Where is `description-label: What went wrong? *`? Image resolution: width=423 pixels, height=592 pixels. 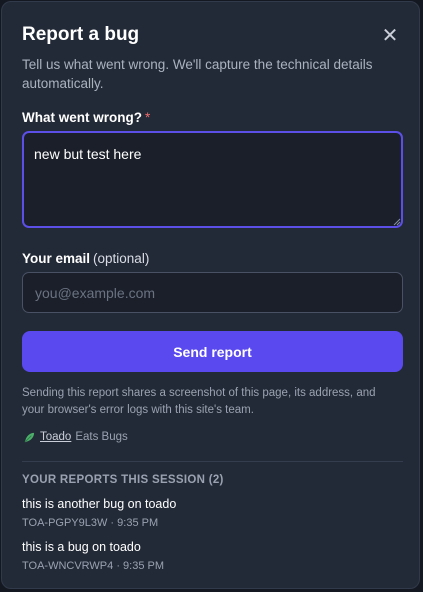
description-label: What went wrong? * is located at coordinates (86, 117).